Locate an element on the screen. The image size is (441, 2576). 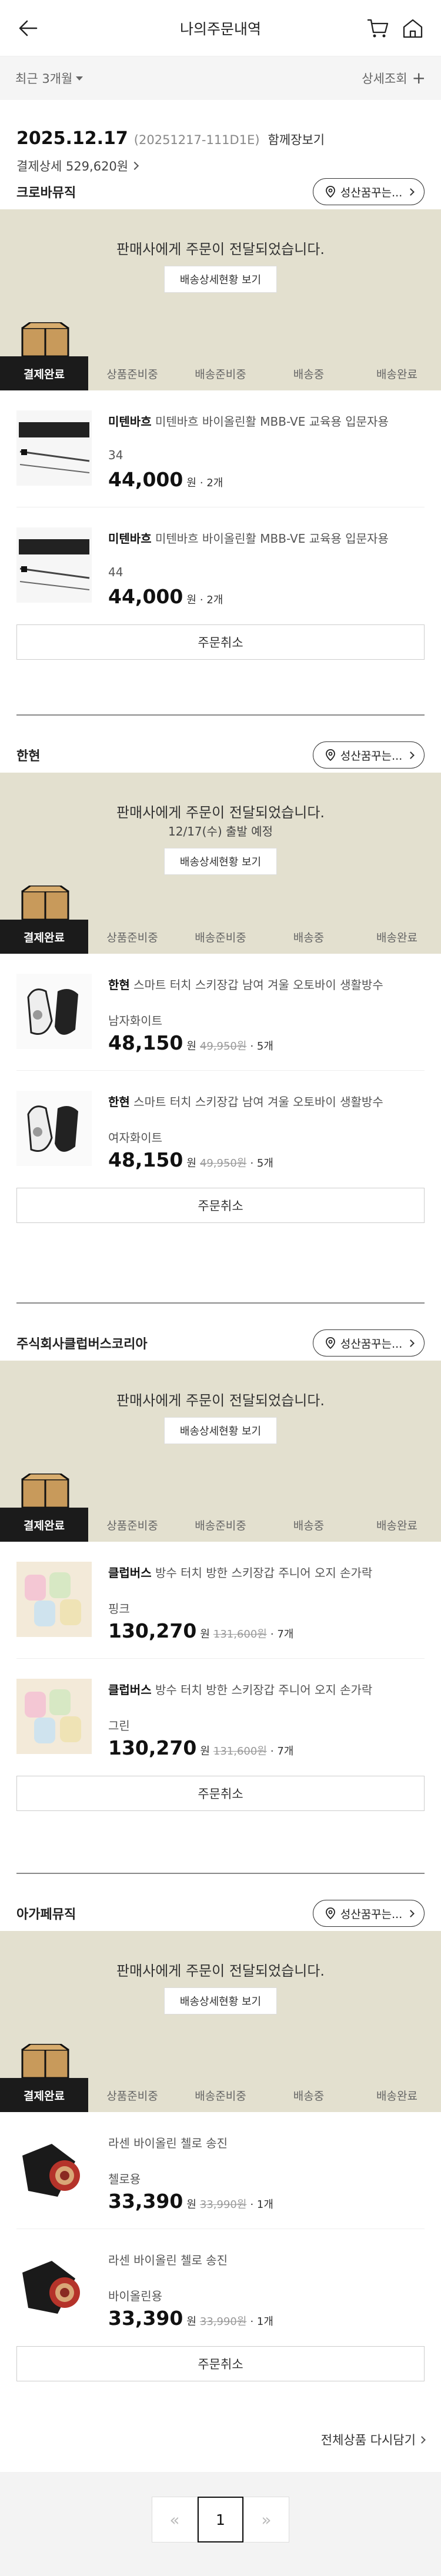
section-divider is located at coordinates (220, 715).